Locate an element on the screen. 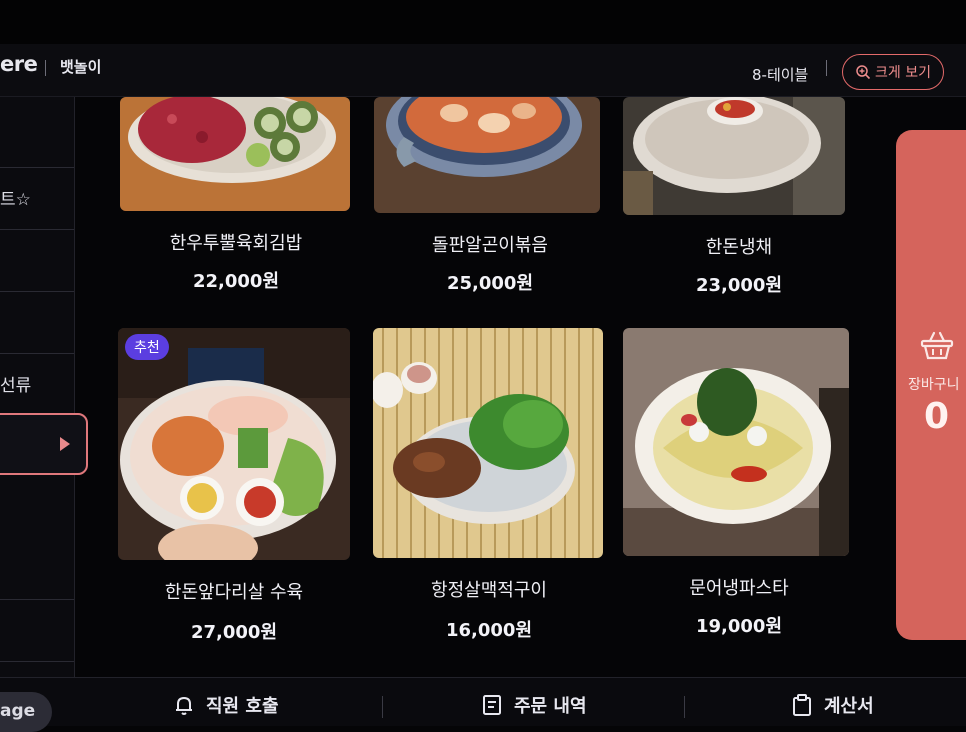 This screenshot has width=966, height=732. category-sidebar: 트☆ 선류 is located at coordinates (37, 387).